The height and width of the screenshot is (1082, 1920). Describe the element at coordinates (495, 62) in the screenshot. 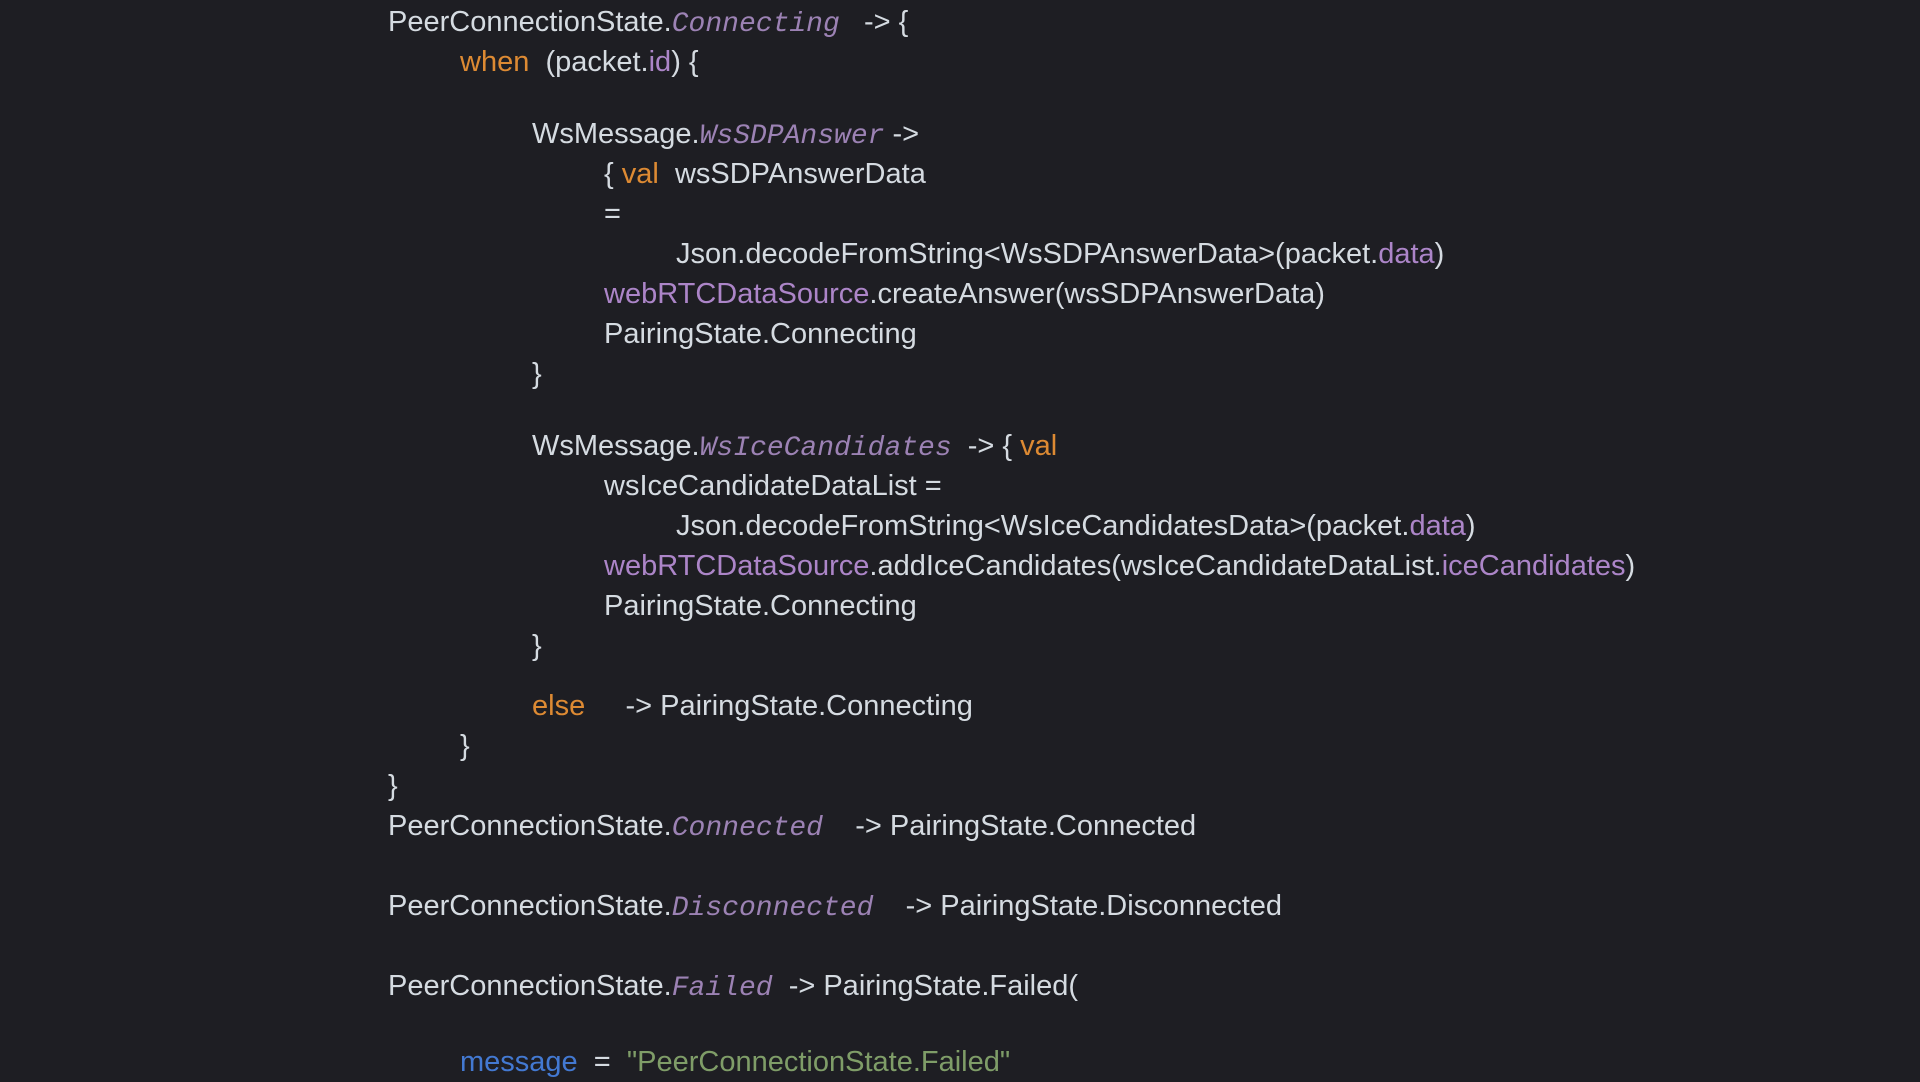

I see `code-token-kw: when` at that location.